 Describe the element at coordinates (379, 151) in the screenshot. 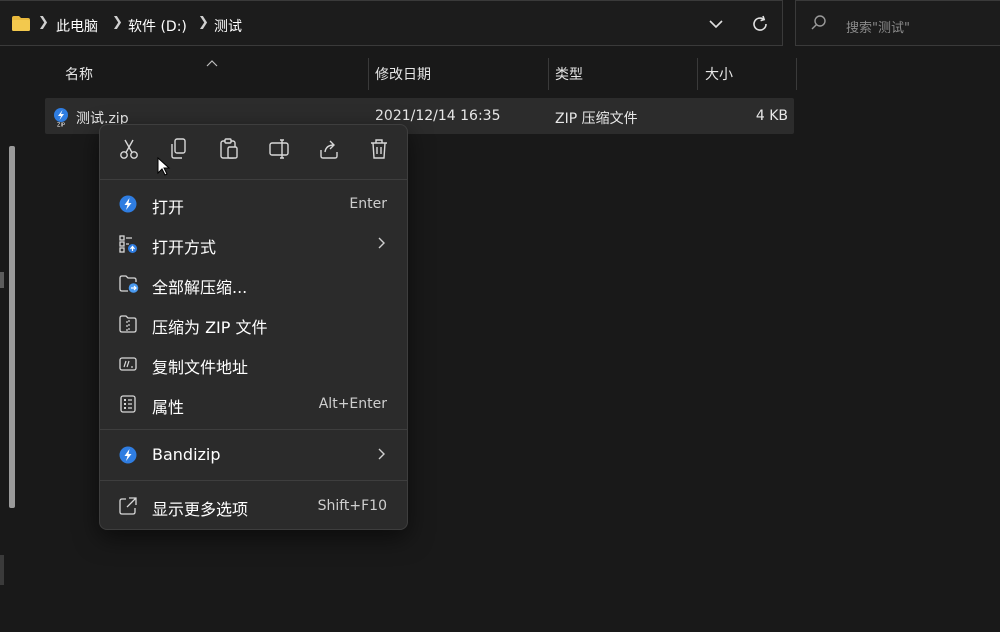

I see `delete-icon` at that location.